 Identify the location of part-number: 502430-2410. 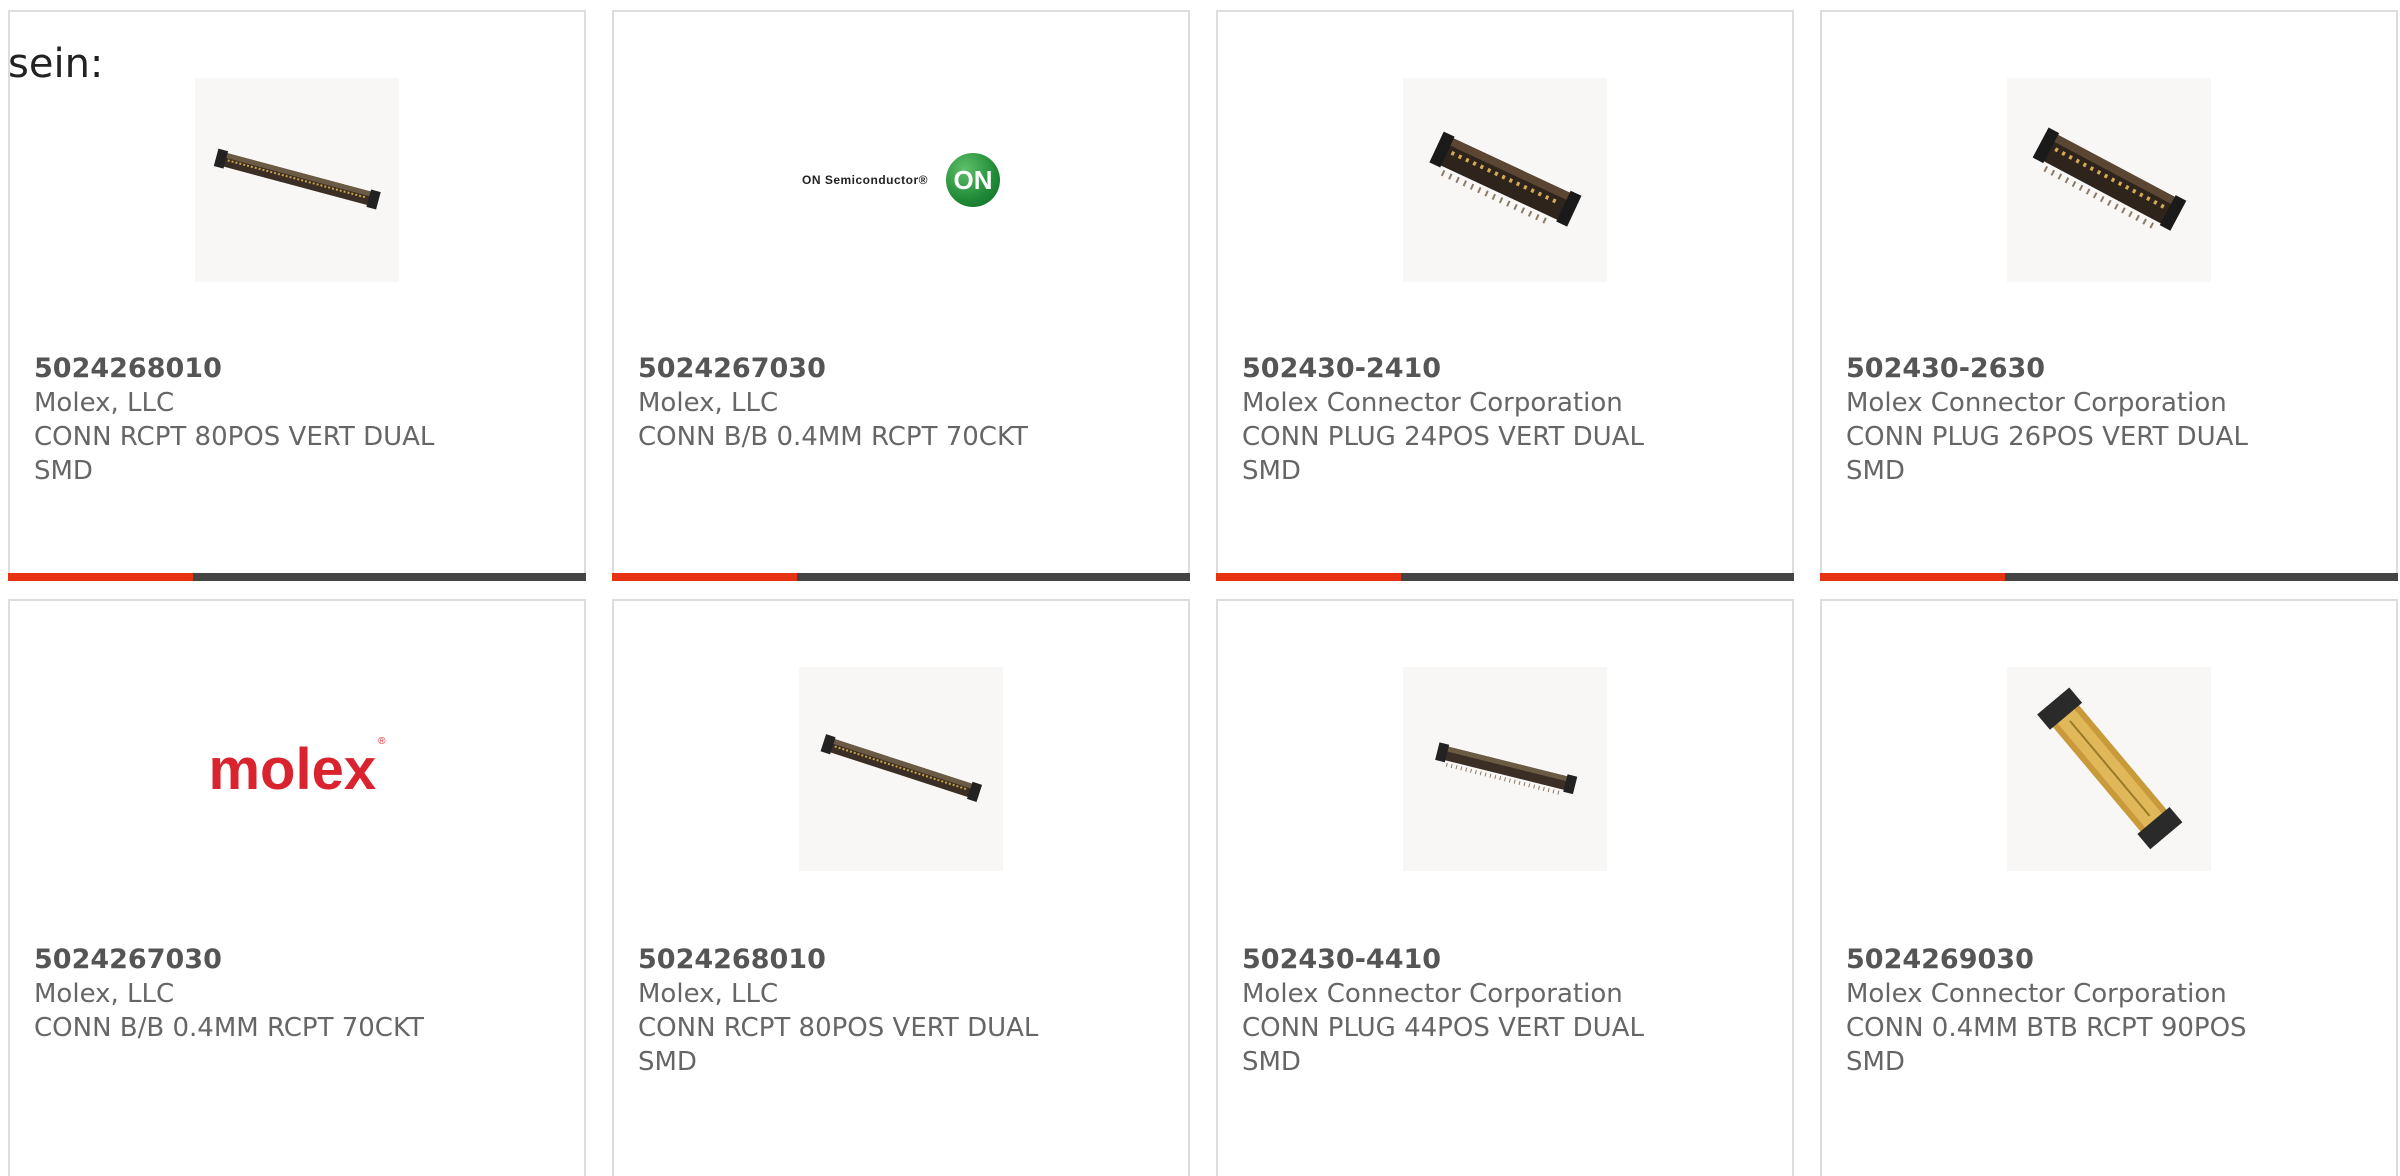
(1341, 369).